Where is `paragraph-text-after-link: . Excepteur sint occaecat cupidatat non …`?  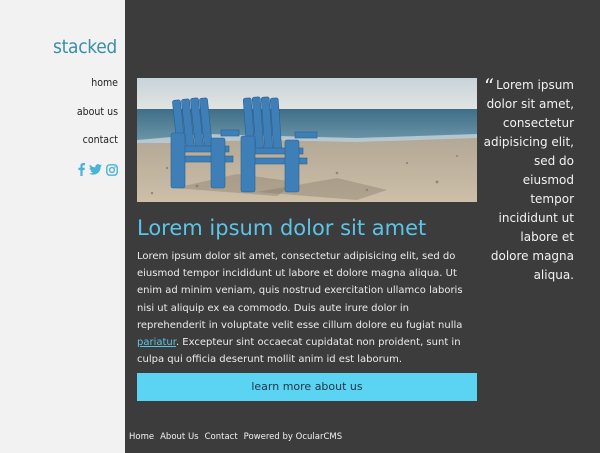
paragraph-text-after-link: . Excepteur sint occaecat cupidatat non … is located at coordinates (299, 351).